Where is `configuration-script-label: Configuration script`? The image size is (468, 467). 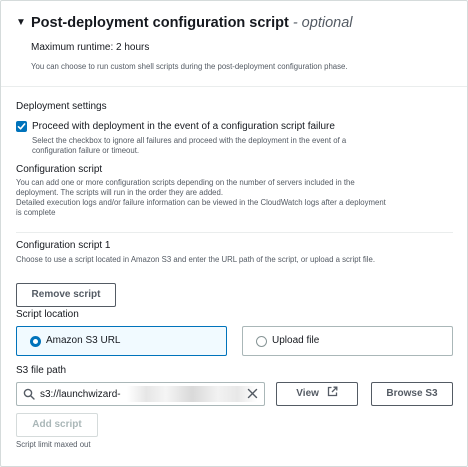 configuration-script-label: Configuration script is located at coordinates (59, 169).